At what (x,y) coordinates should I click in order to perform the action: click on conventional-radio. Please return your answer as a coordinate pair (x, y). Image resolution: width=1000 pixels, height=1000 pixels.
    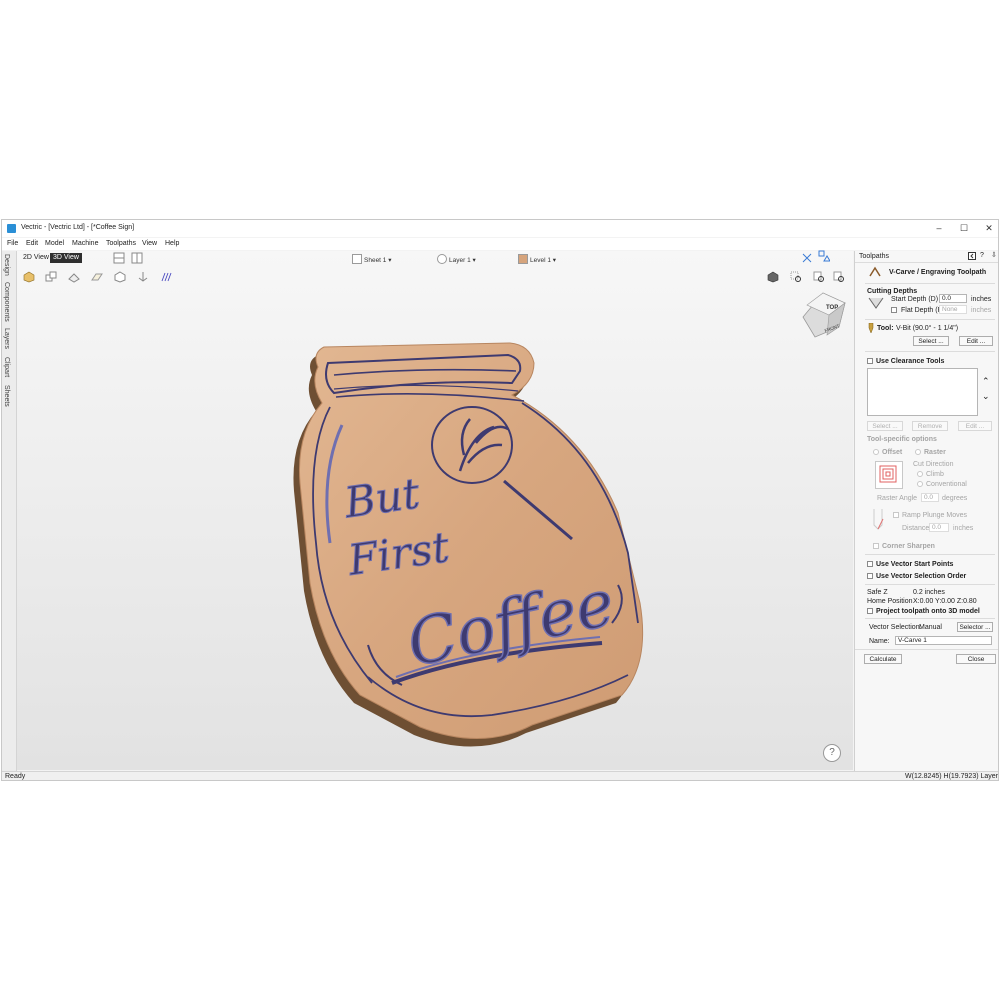
    Looking at the image, I should click on (920, 484).